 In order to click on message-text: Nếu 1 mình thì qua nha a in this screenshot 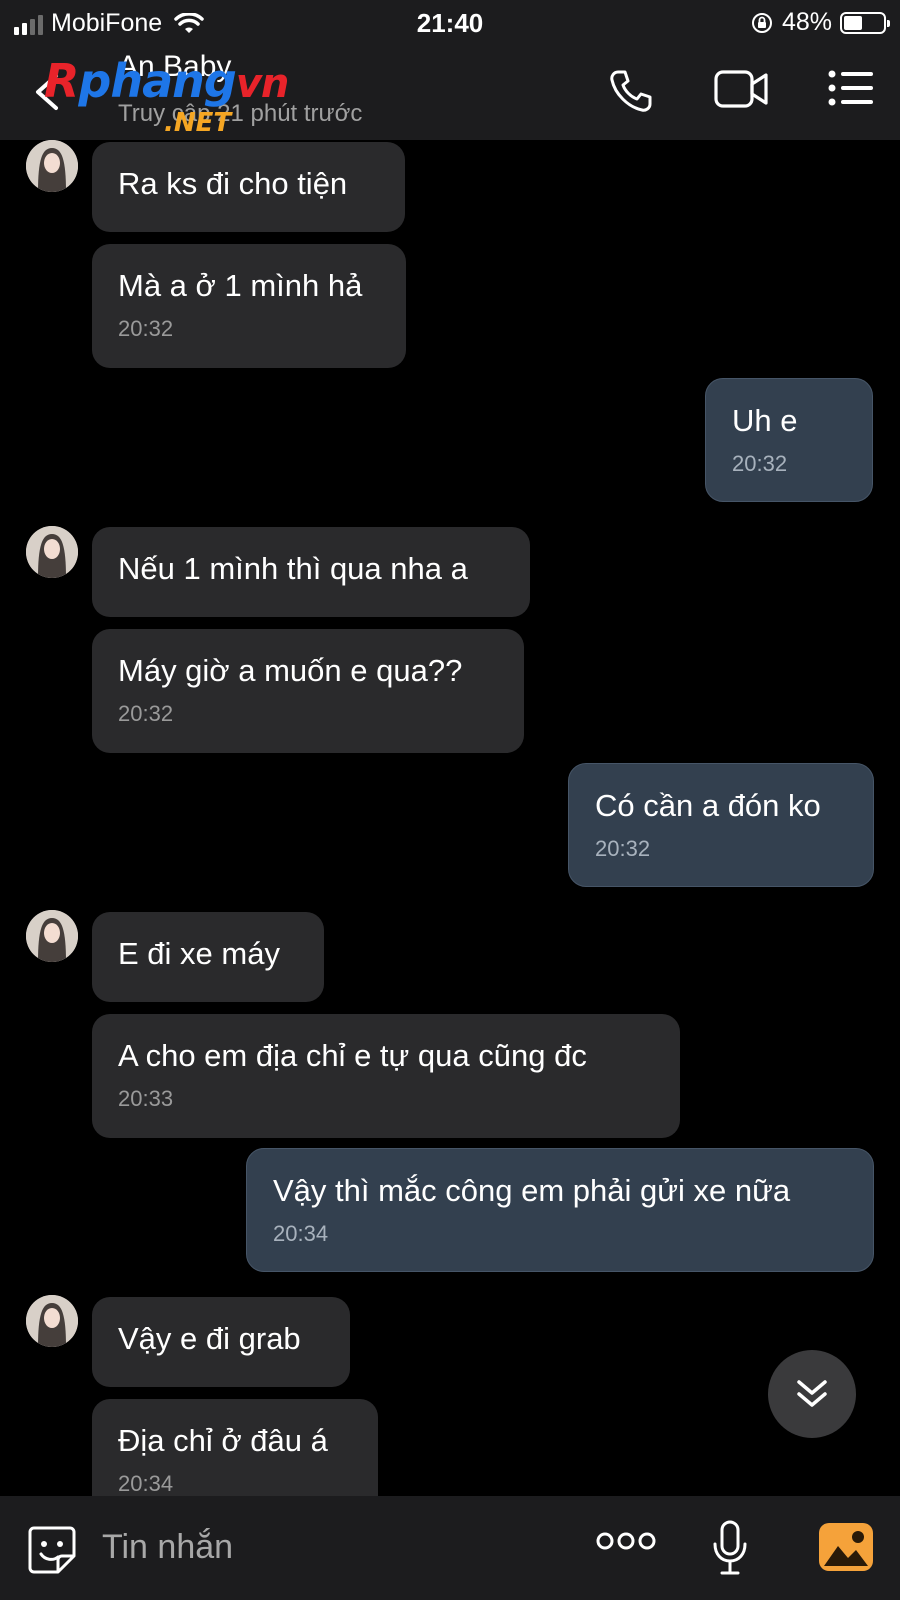, I will do `click(293, 568)`.